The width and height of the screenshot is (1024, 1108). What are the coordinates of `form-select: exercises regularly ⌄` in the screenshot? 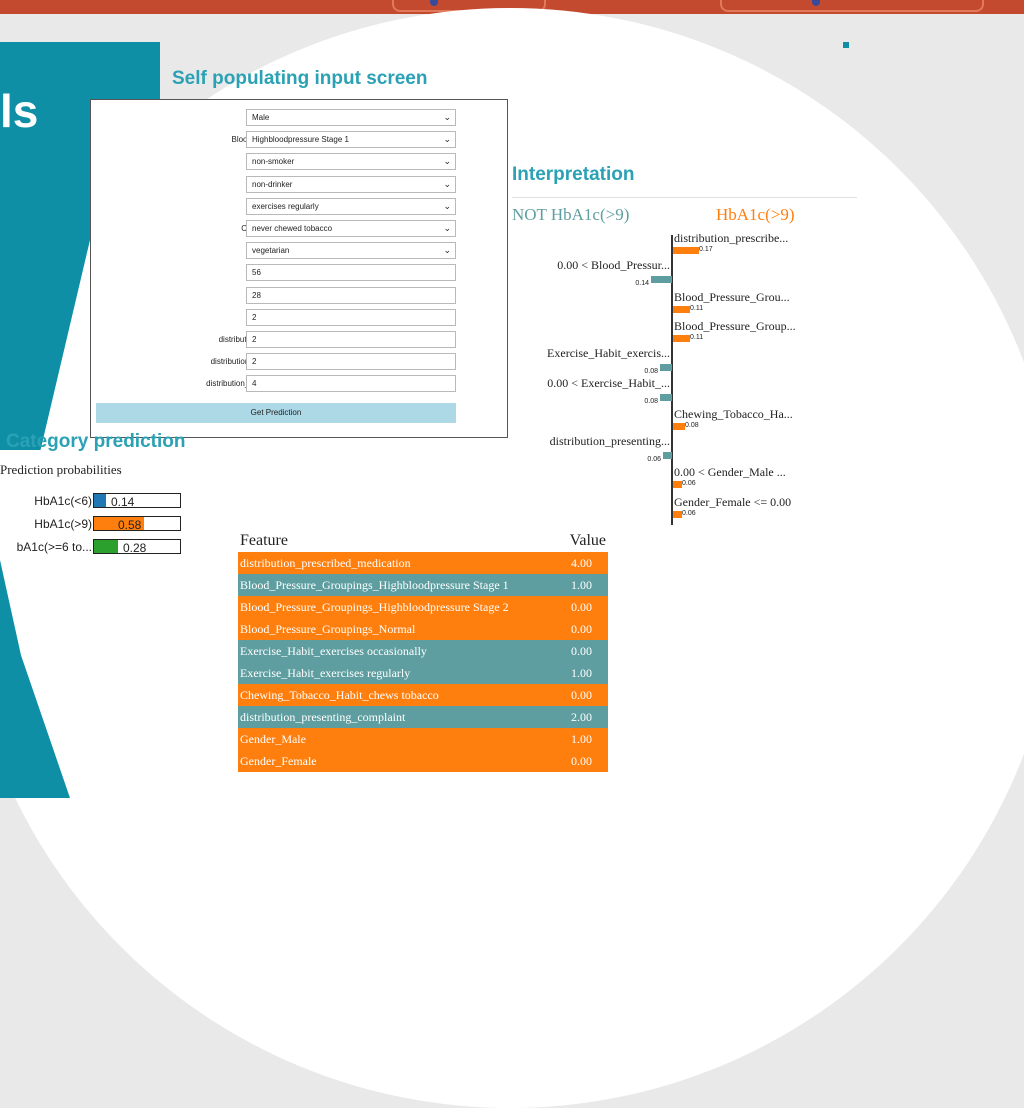 It's located at (351, 206).